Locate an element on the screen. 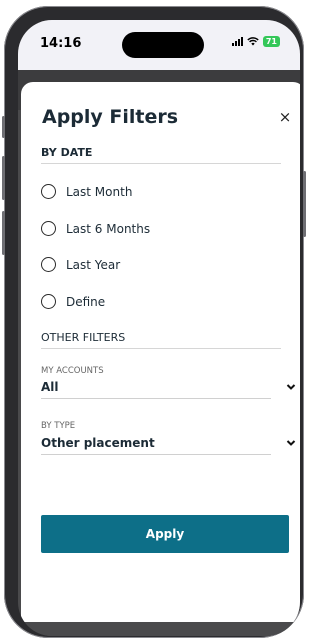 This screenshot has width=320, height=643. status-icons: 71 is located at coordinates (255, 41).